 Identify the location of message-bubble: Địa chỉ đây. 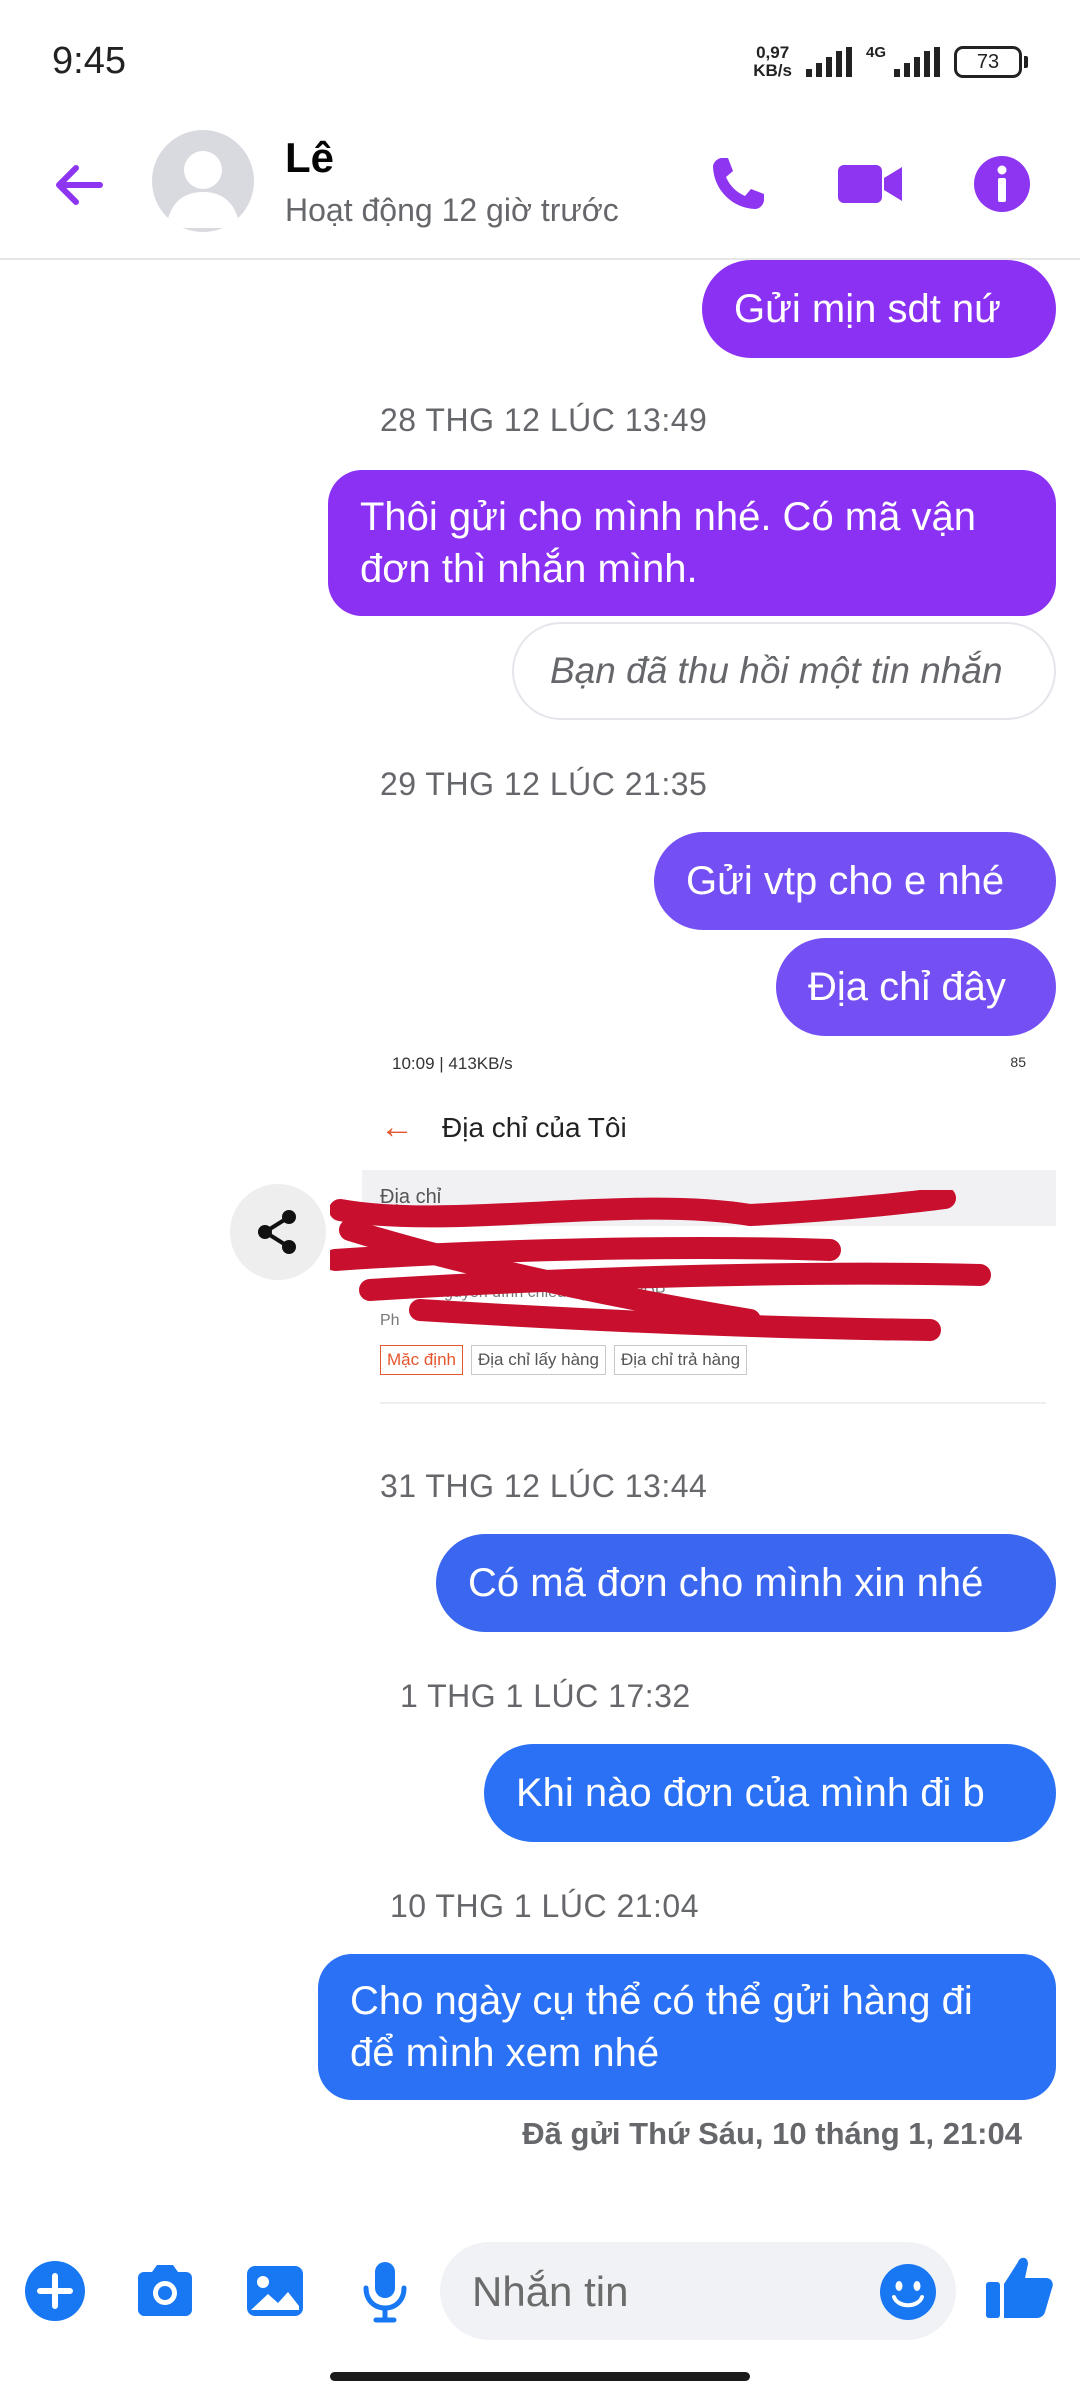
(916, 987).